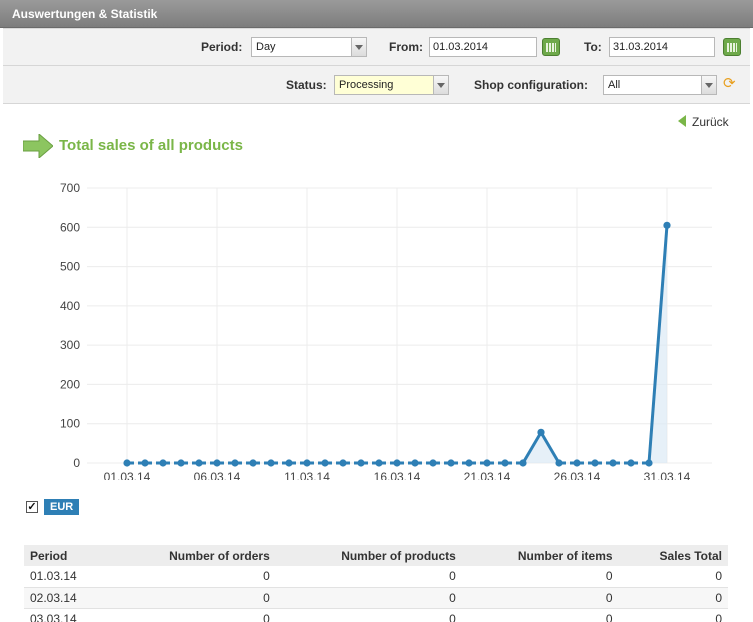  What do you see at coordinates (483, 47) in the screenshot?
I see `from-date-input: 01.03.2014` at bounding box center [483, 47].